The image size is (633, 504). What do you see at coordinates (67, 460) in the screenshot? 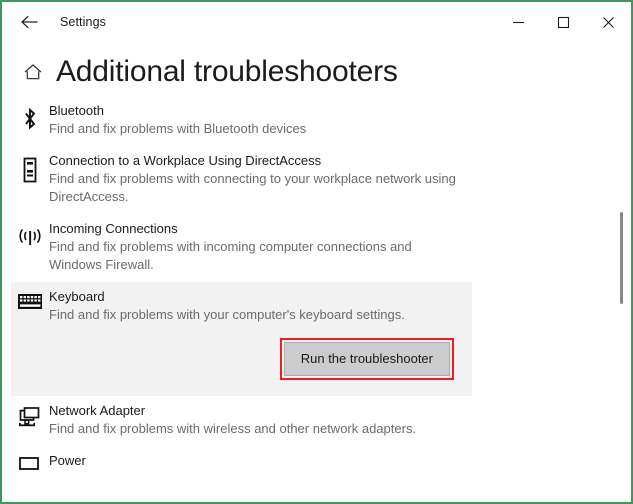
I see `list-item-title: Power` at bounding box center [67, 460].